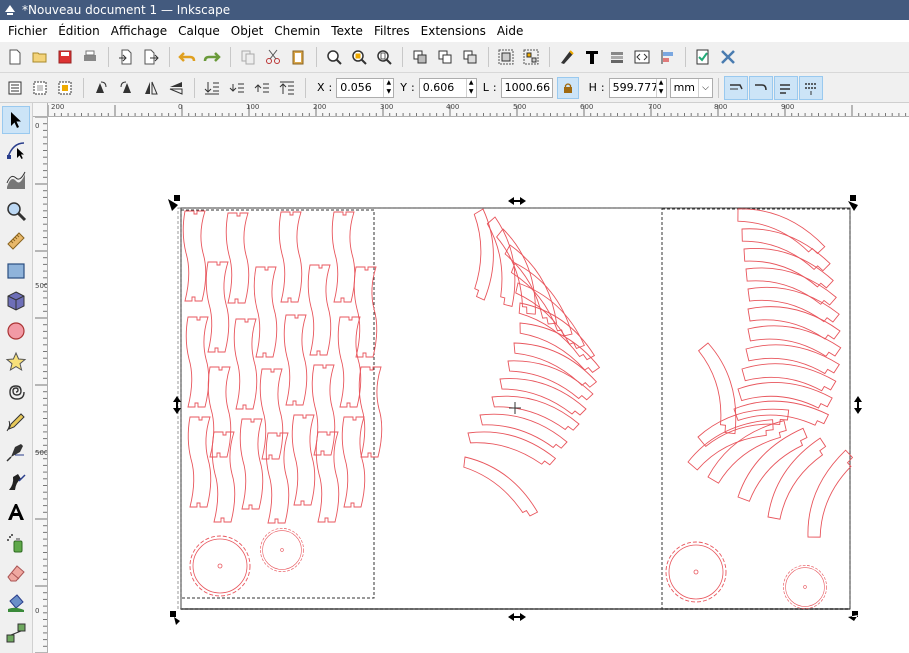  I want to click on h-colon: :, so click(602, 87).